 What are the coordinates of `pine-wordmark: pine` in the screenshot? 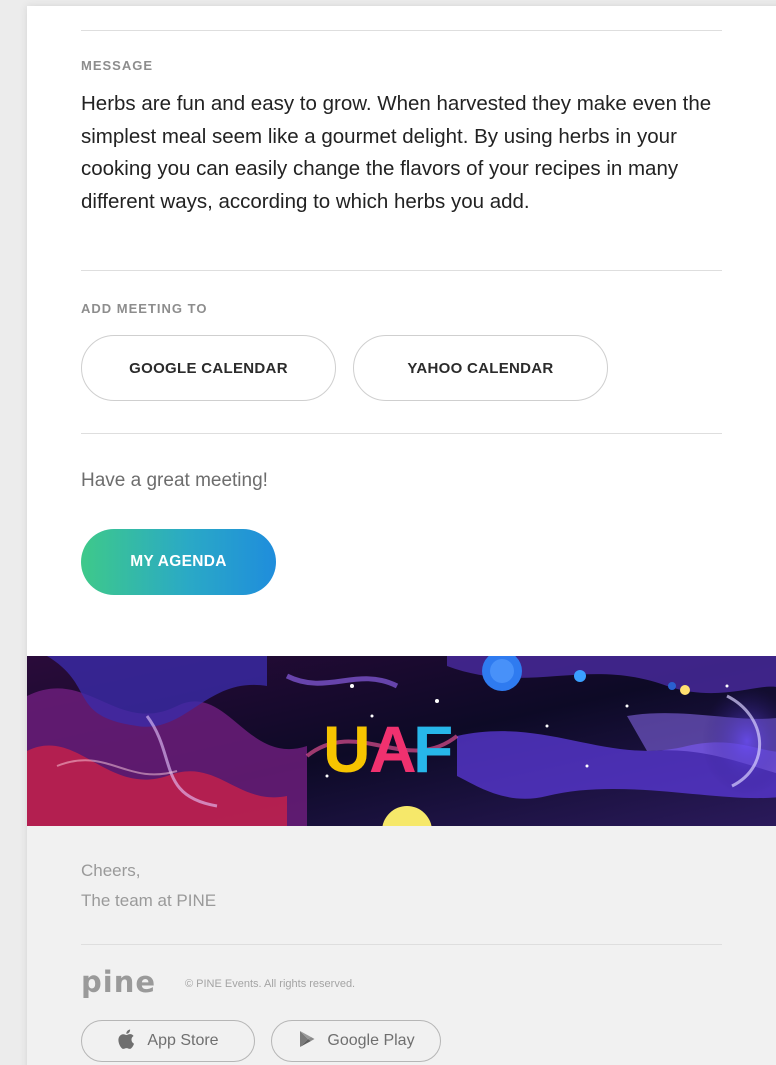 It's located at (118, 983).